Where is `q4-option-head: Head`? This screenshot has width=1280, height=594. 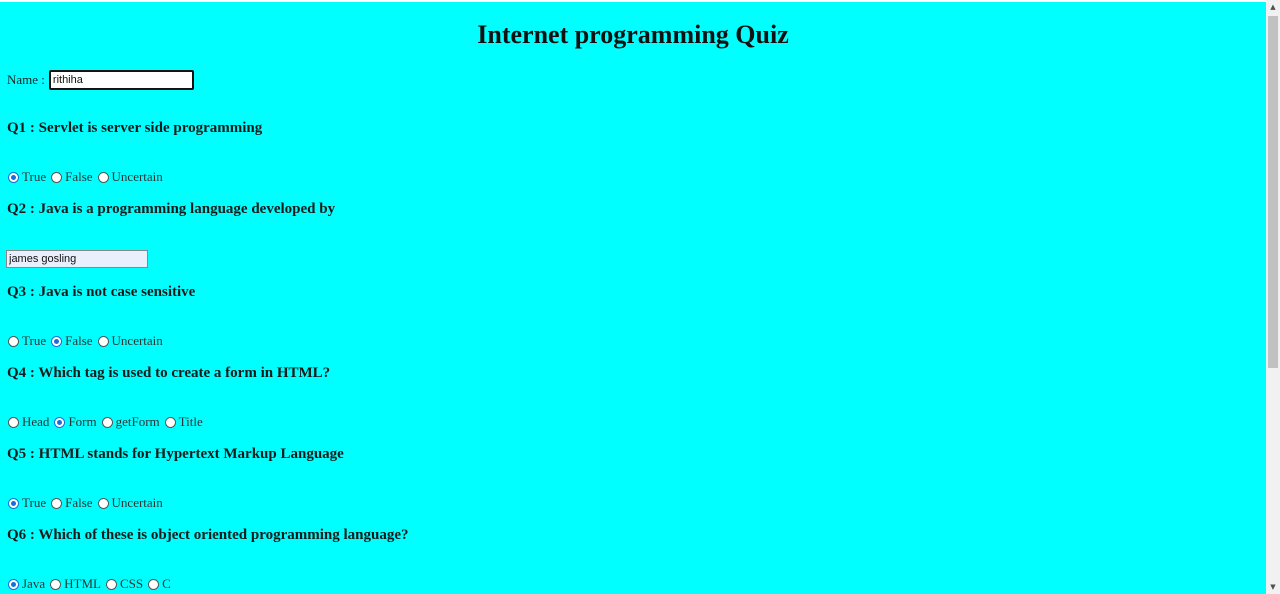 q4-option-head: Head is located at coordinates (28, 422).